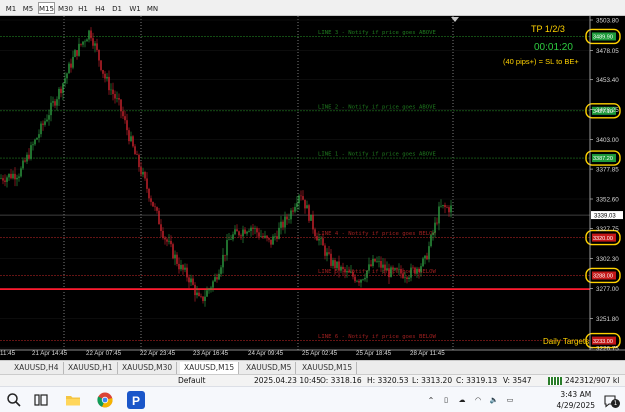 The height and width of the screenshot is (412, 625). I want to click on price-tick-label: 3403.00, so click(607, 140).